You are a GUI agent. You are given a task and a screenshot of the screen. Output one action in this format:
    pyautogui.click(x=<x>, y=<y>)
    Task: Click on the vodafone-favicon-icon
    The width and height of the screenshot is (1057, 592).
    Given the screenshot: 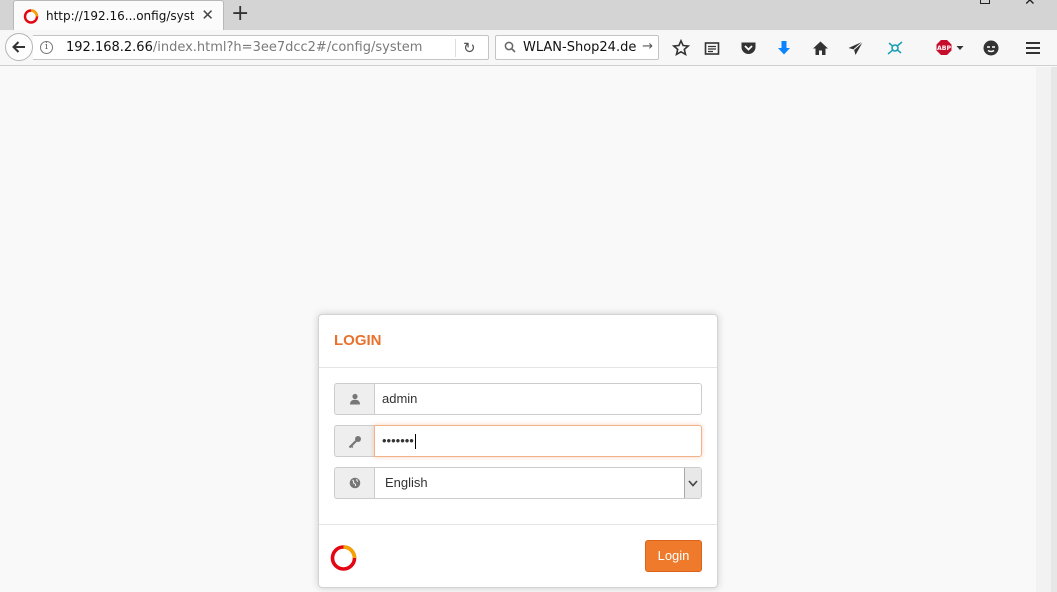 What is the action you would take?
    pyautogui.click(x=31, y=16)
    